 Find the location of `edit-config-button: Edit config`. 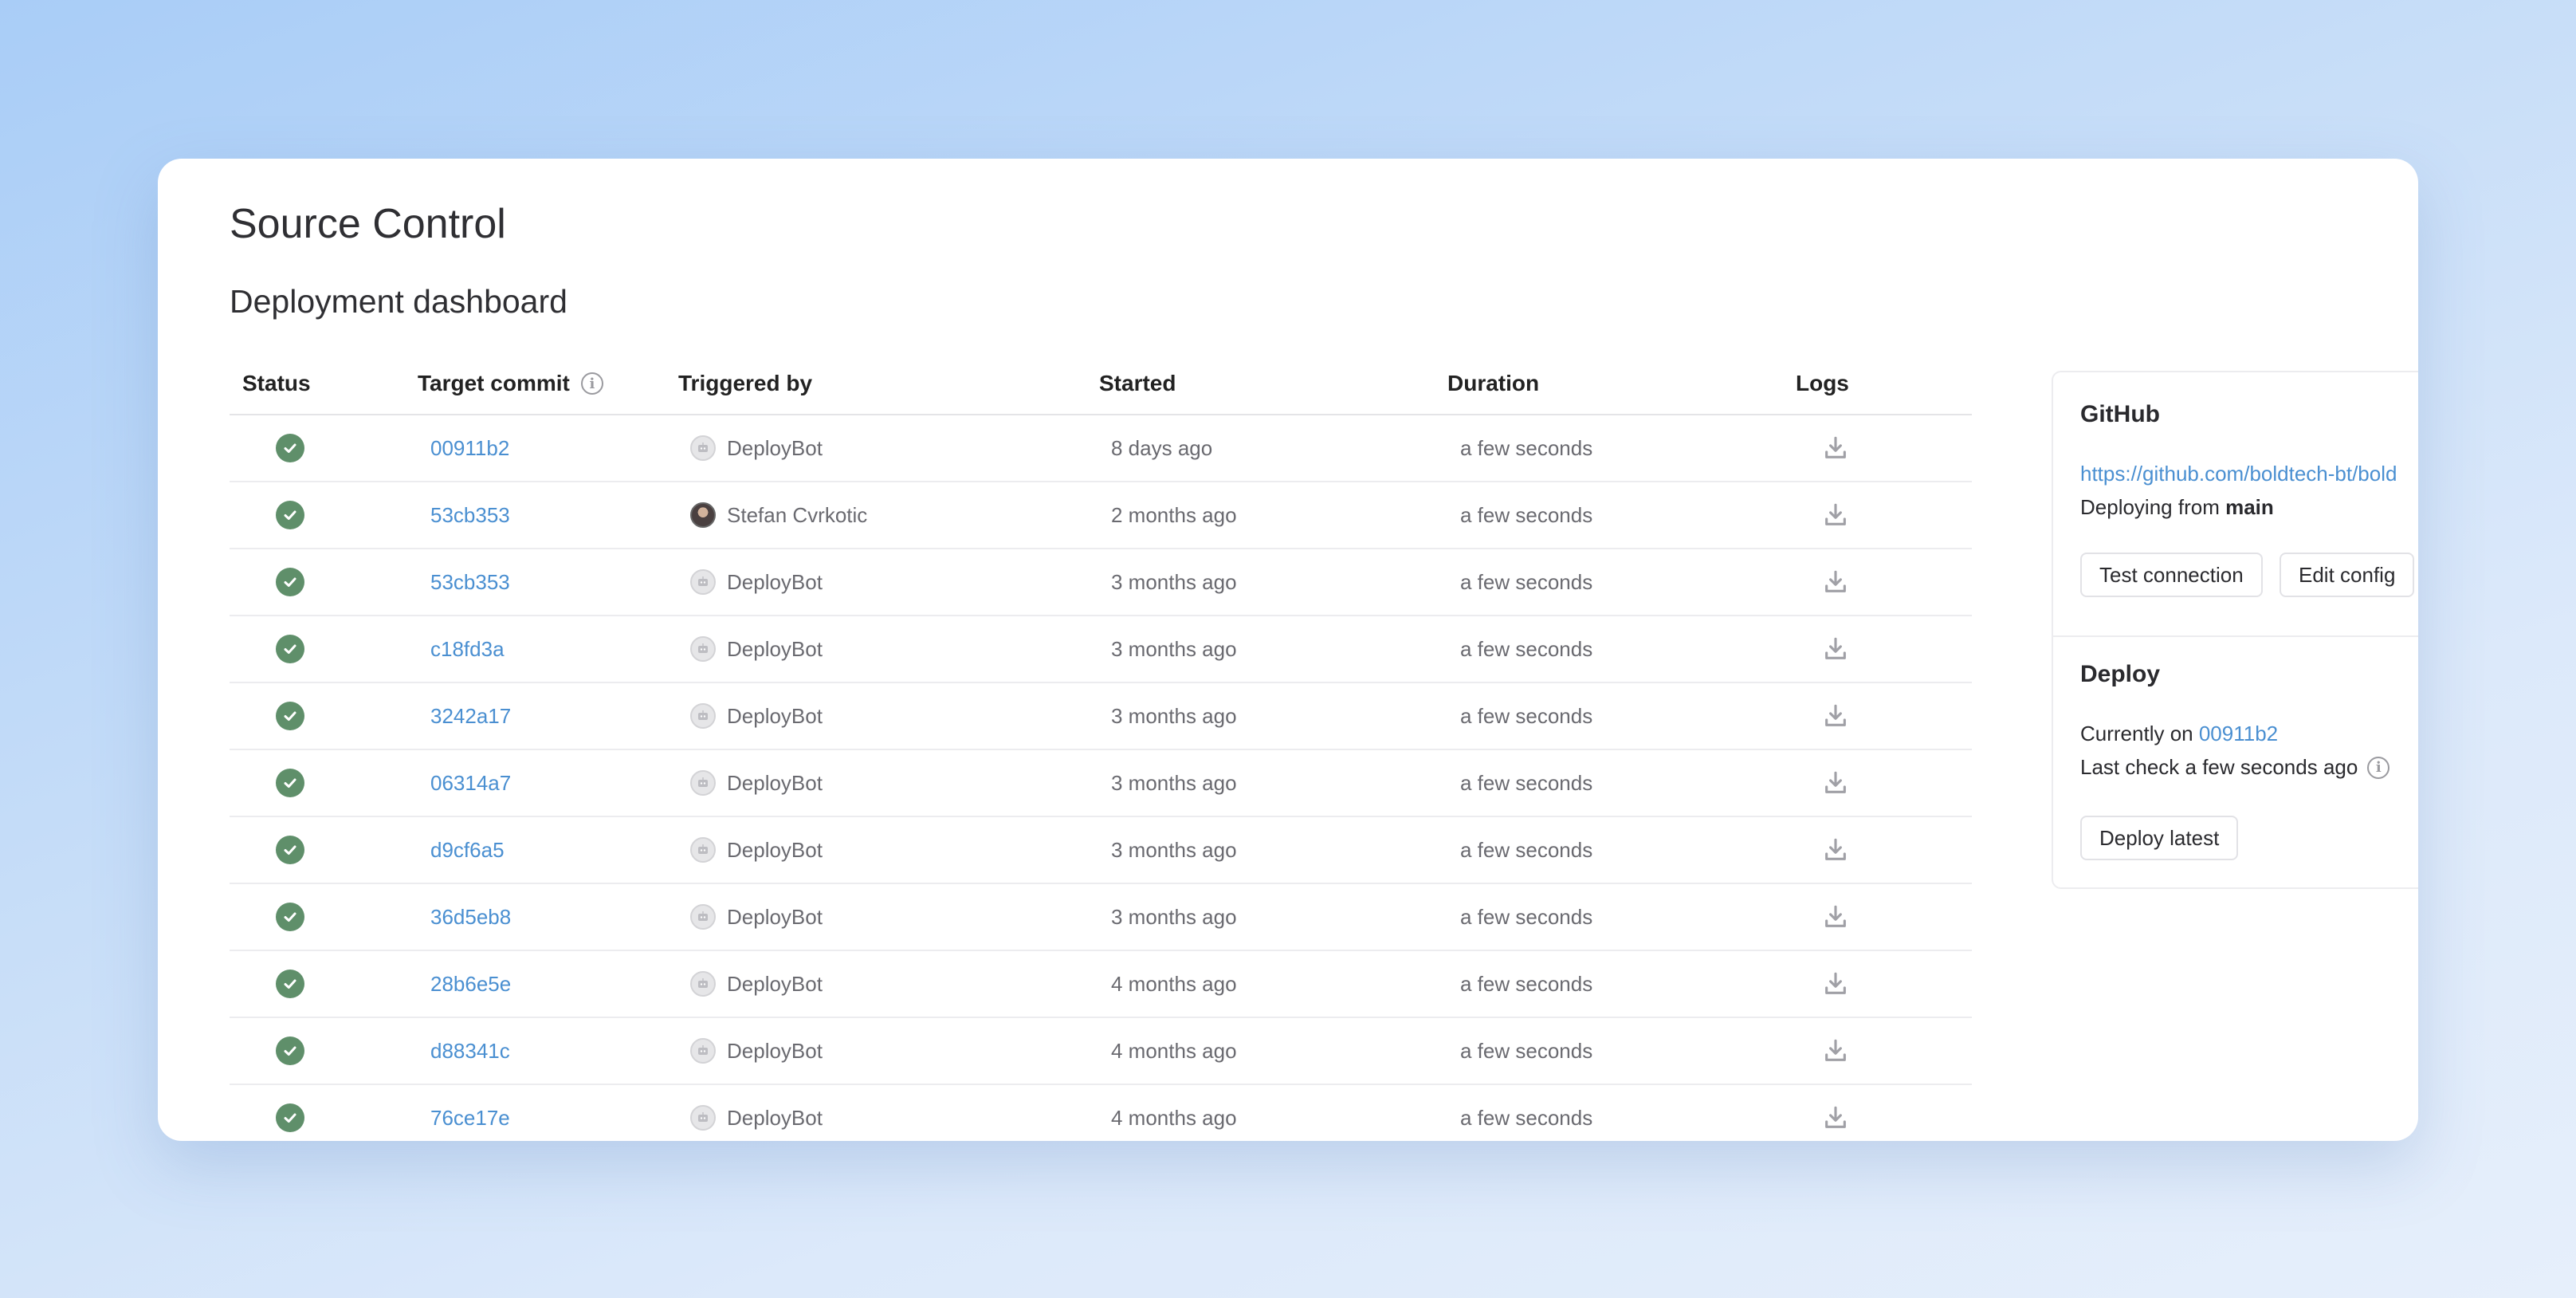

edit-config-button: Edit config is located at coordinates (2347, 575).